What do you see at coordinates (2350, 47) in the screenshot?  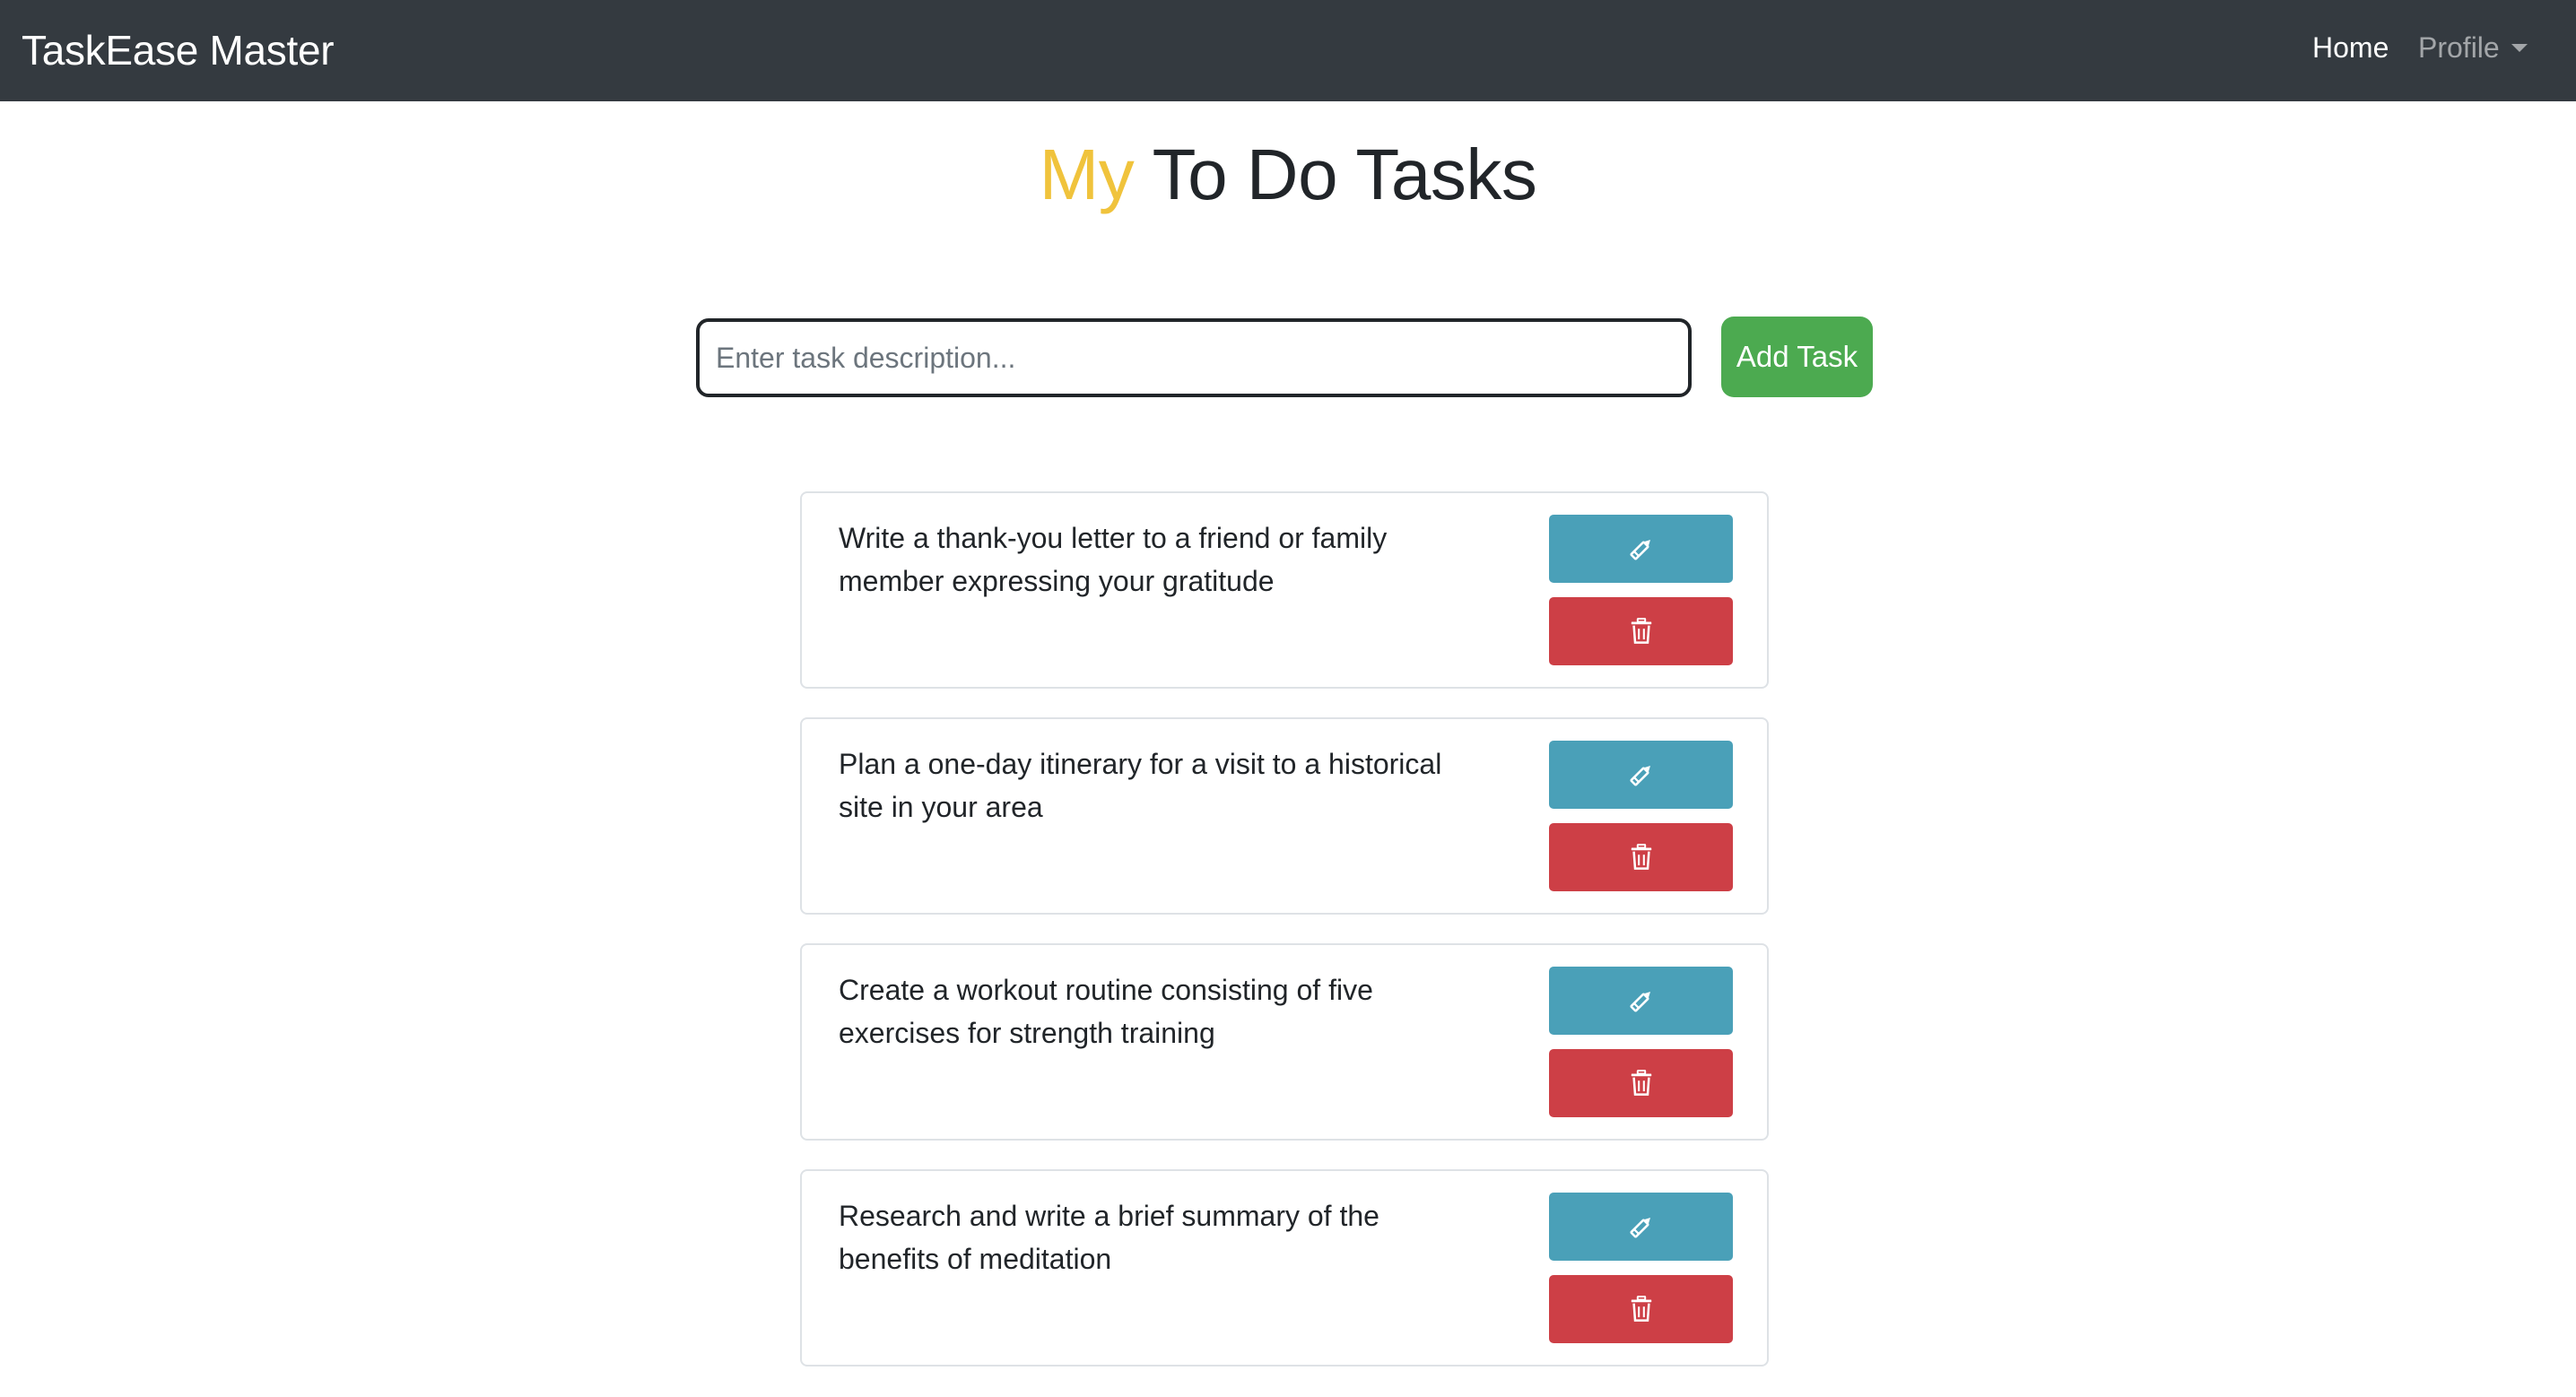 I see `nav-home-link: Home` at bounding box center [2350, 47].